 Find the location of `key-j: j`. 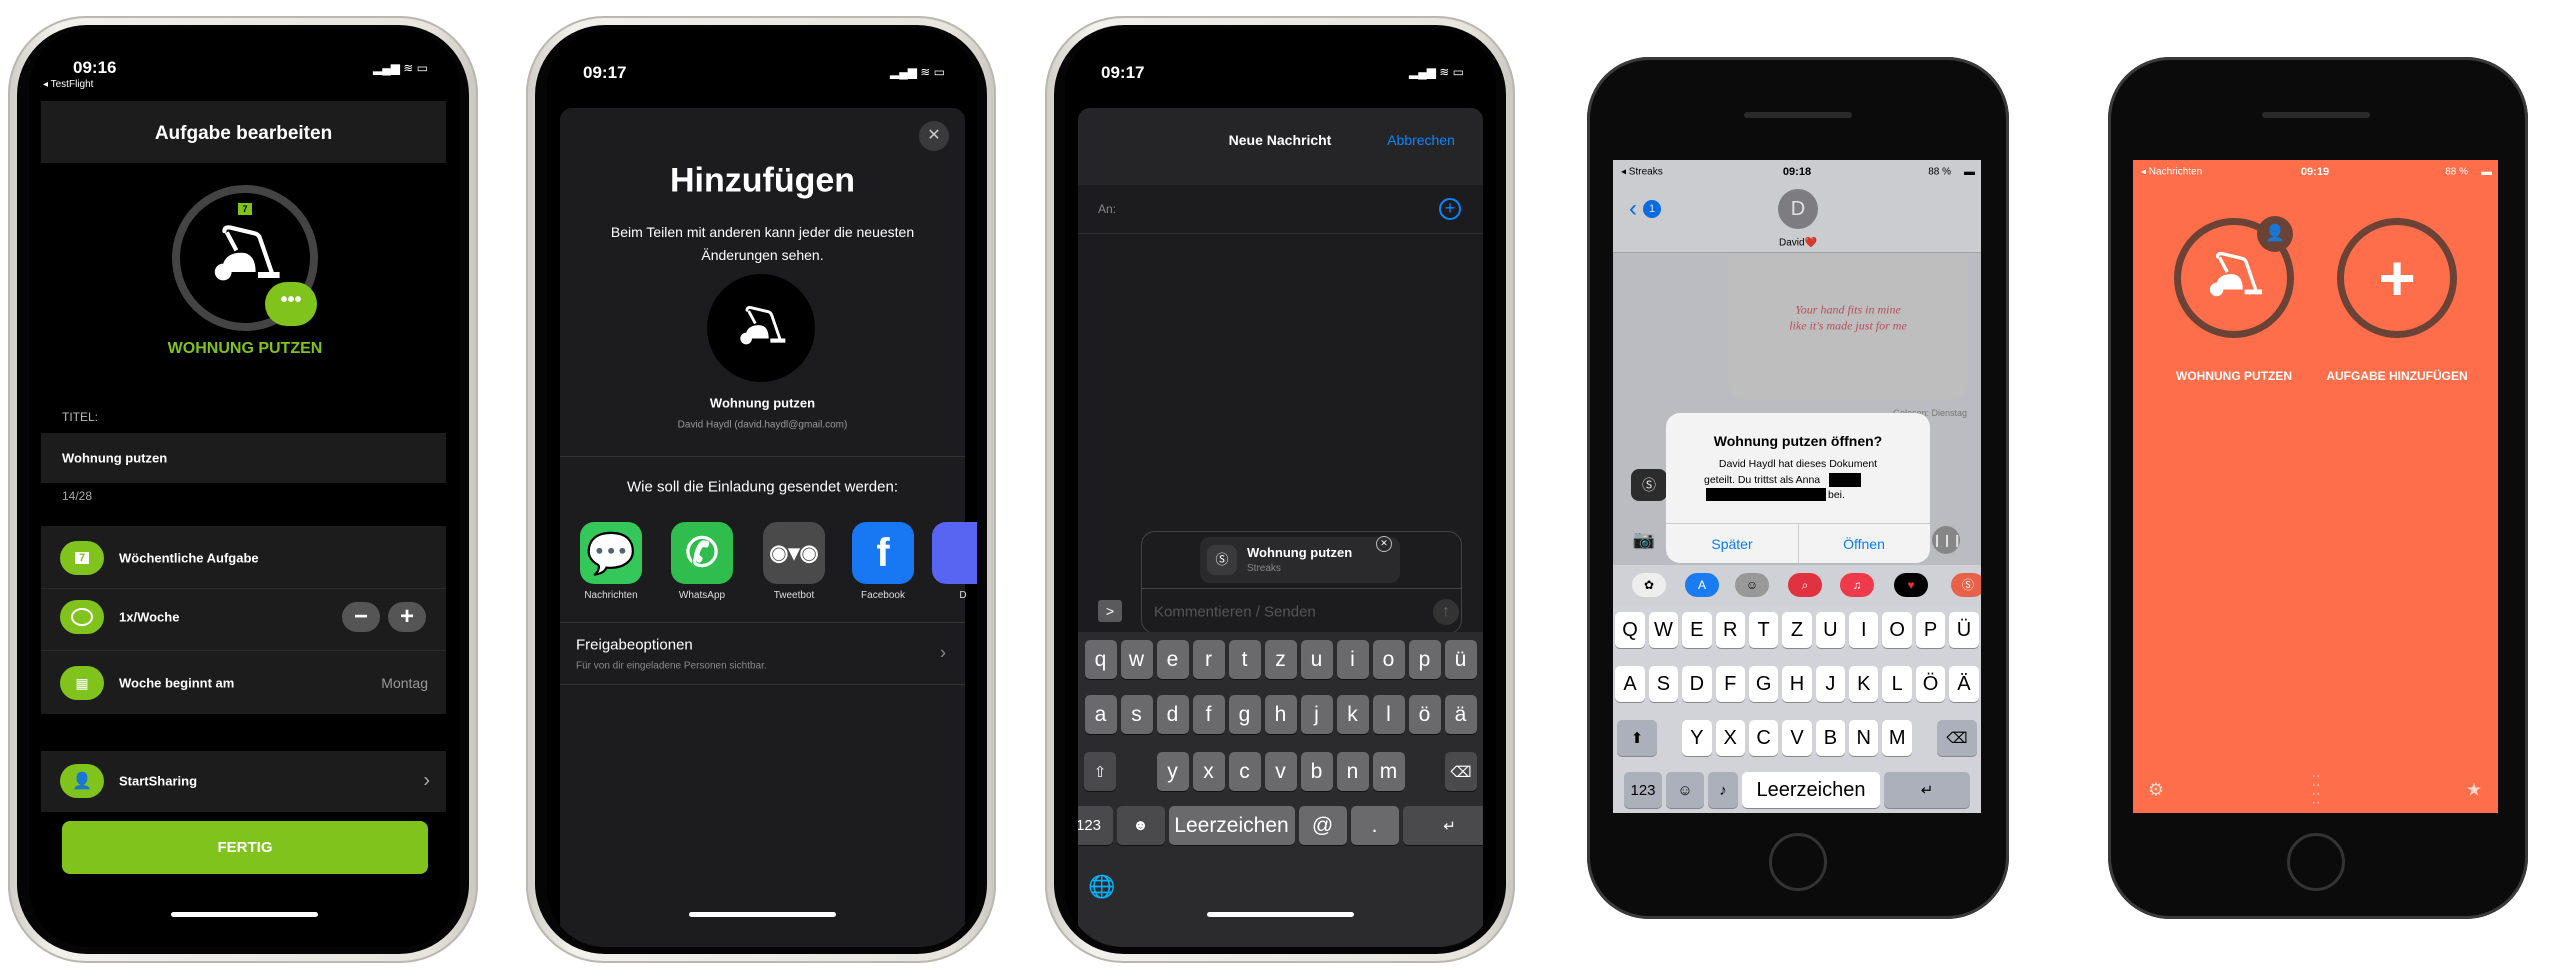

key-j: j is located at coordinates (1316, 714).